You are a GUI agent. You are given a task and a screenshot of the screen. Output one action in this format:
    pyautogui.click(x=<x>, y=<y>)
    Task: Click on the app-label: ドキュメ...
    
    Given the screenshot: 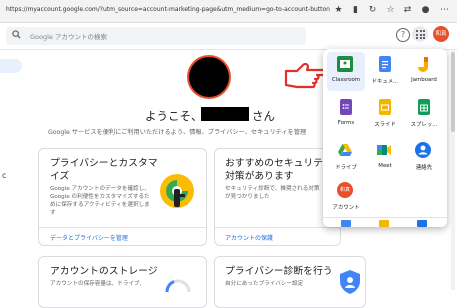 What is the action you would take?
    pyautogui.click(x=385, y=82)
    